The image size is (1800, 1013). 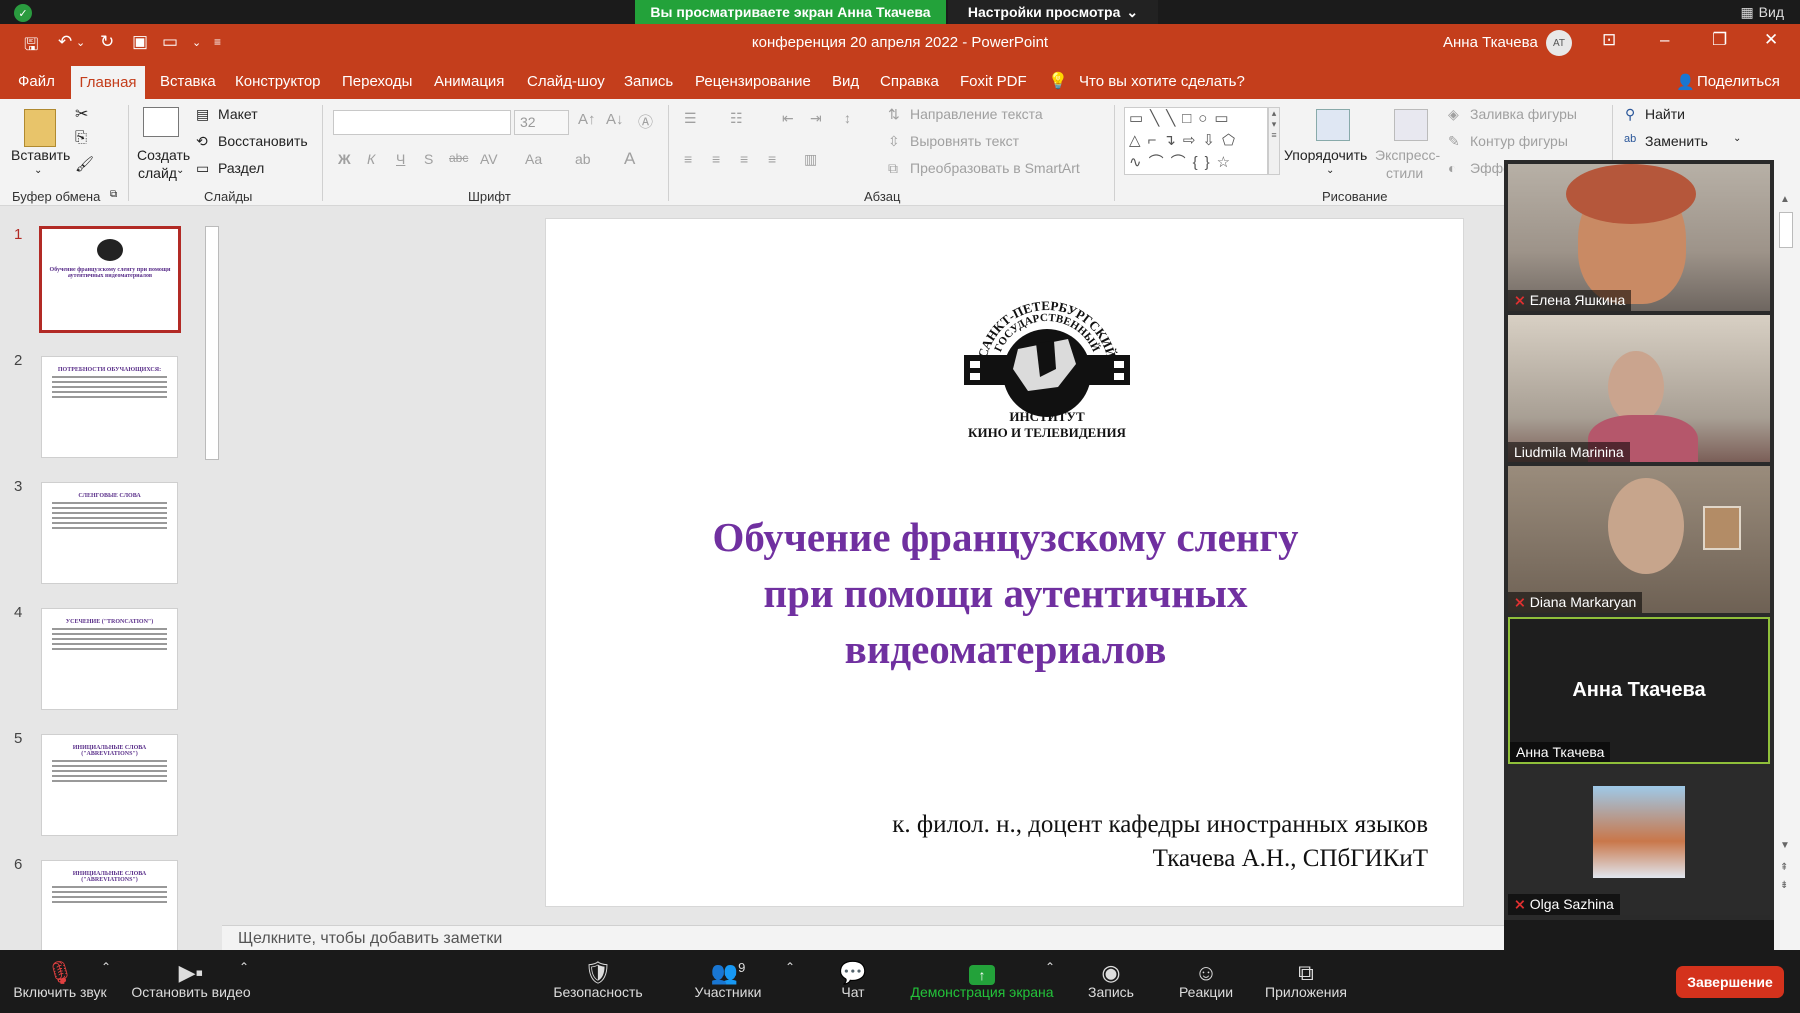 What do you see at coordinates (109, 785) in the screenshot?
I see `slide-thumbnail-5: ИНИЦИАЛЬНЫЕ СЛОВА ("ABREVIATIONS")` at bounding box center [109, 785].